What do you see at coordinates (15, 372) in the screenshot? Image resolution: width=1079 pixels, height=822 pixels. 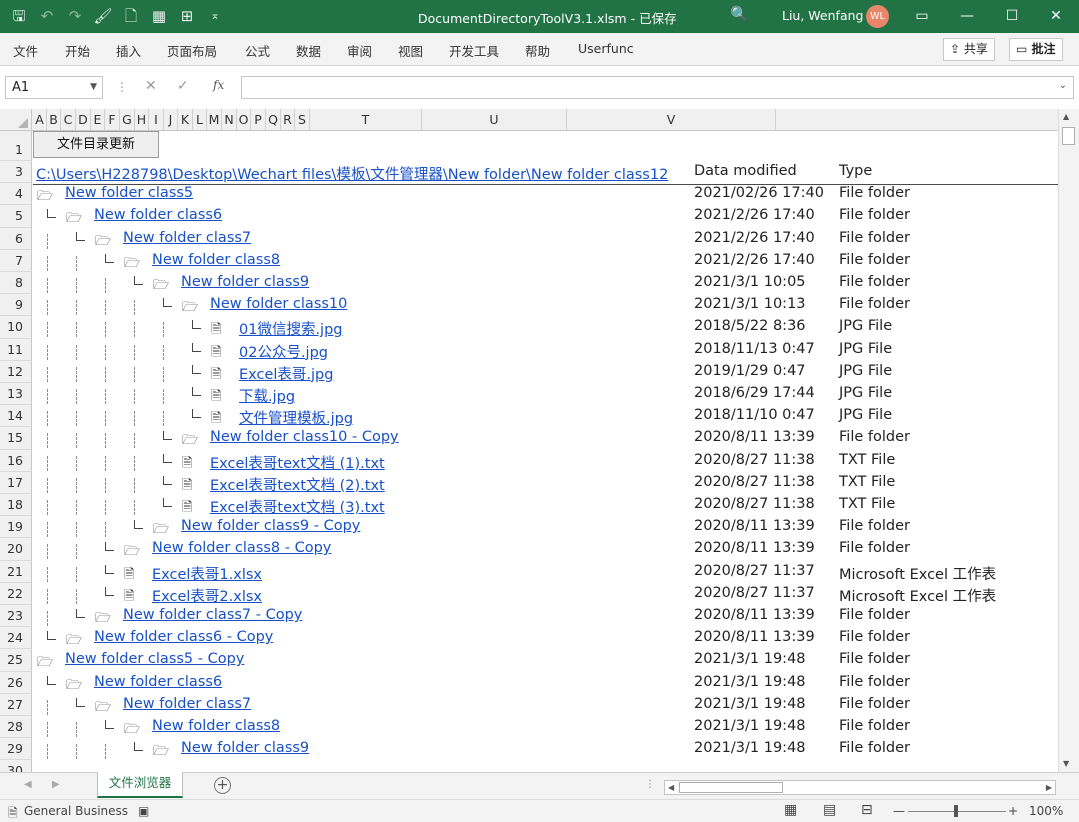 I see `row-header: 12` at bounding box center [15, 372].